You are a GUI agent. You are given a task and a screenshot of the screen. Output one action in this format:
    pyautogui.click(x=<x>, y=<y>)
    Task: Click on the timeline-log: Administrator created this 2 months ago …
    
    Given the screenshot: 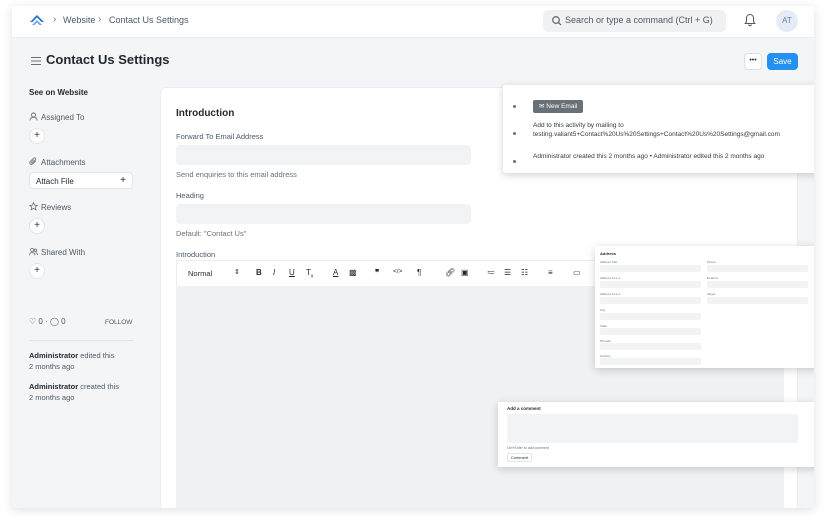 What is the action you would take?
    pyautogui.click(x=649, y=156)
    